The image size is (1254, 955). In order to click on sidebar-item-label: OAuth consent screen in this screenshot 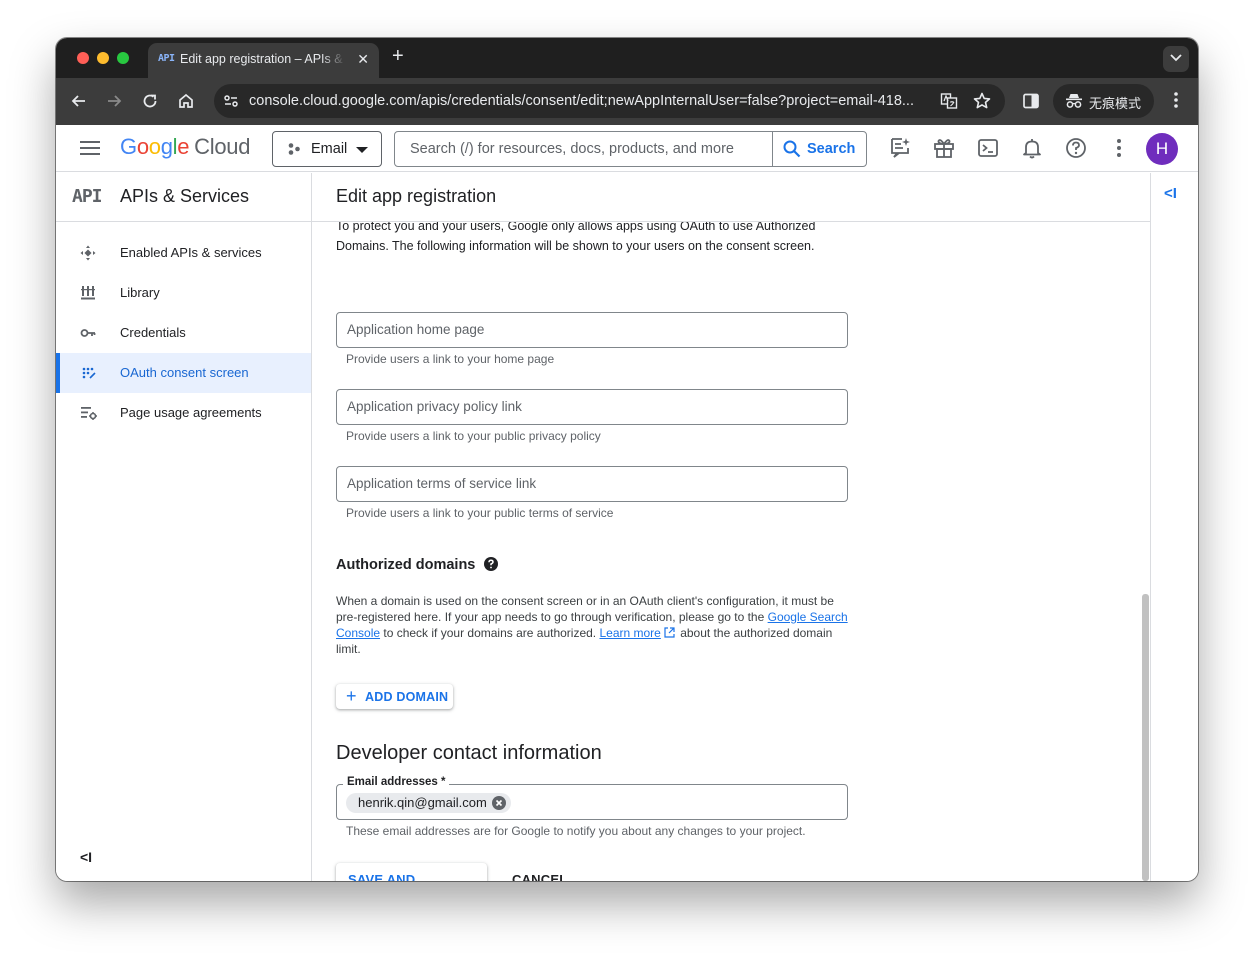, I will do `click(184, 372)`.